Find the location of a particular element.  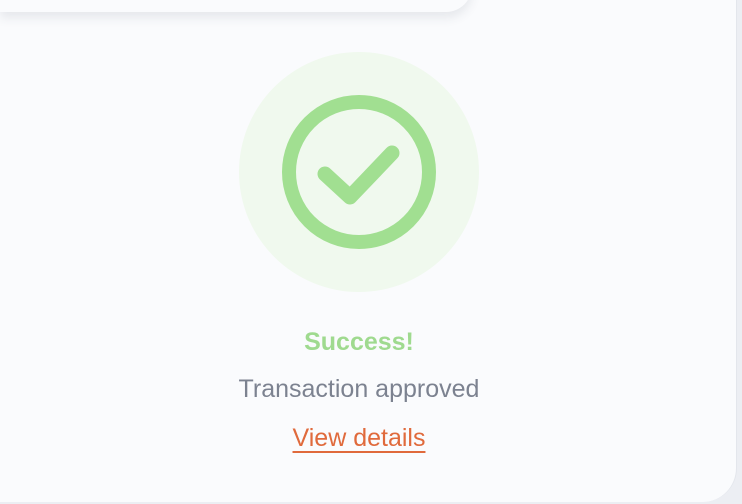

details-link-row: View details is located at coordinates (359, 438).